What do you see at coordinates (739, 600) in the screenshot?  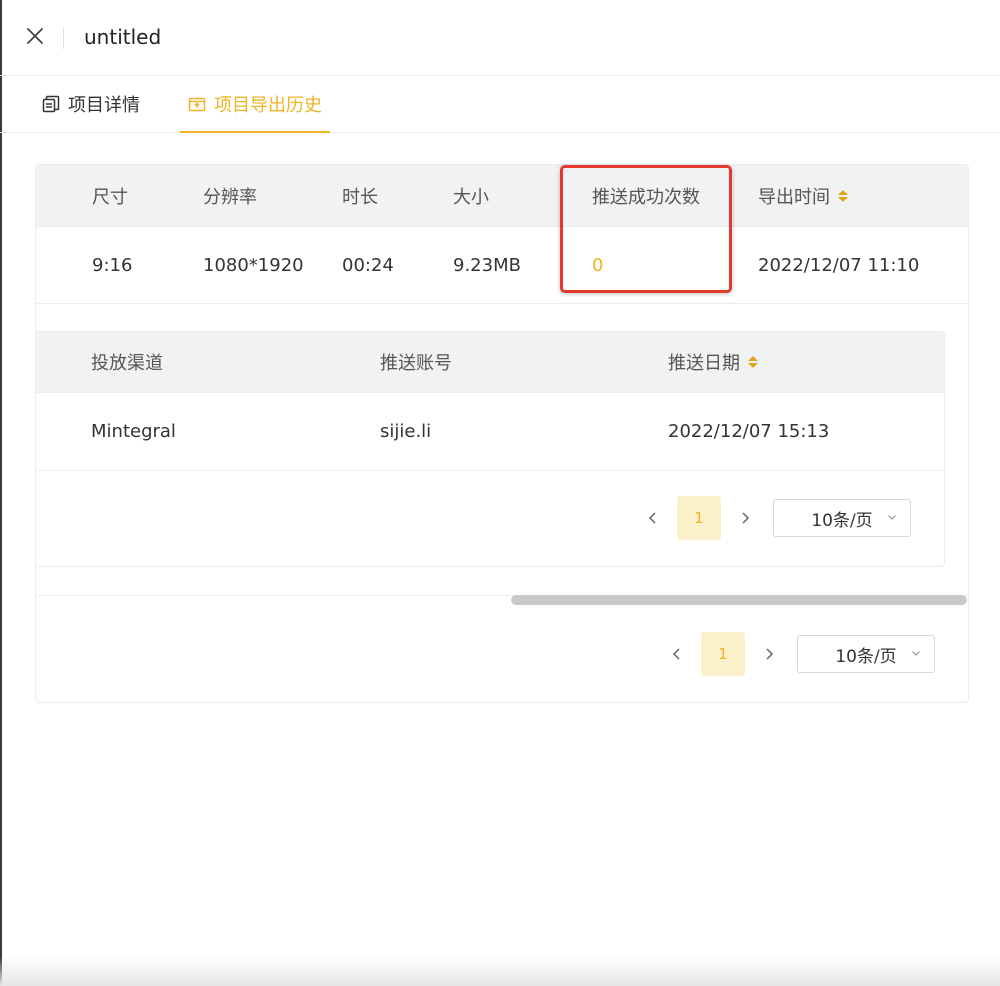 I see `horizontal-scrollbar` at bounding box center [739, 600].